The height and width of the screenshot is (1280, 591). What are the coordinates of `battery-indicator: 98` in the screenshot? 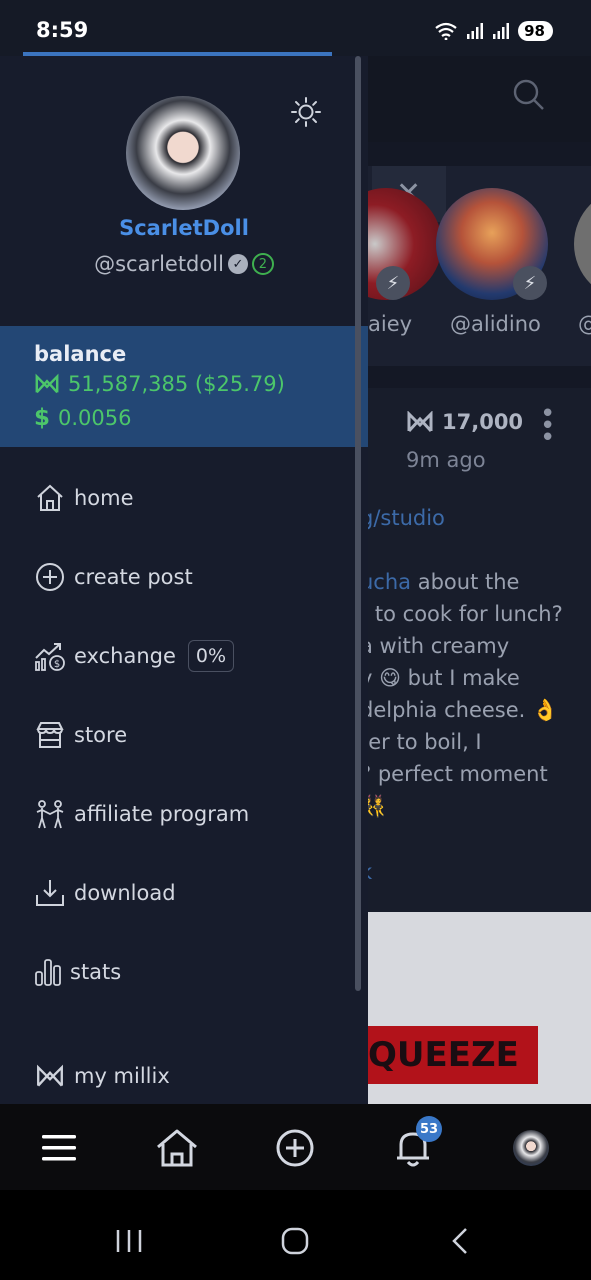 It's located at (535, 31).